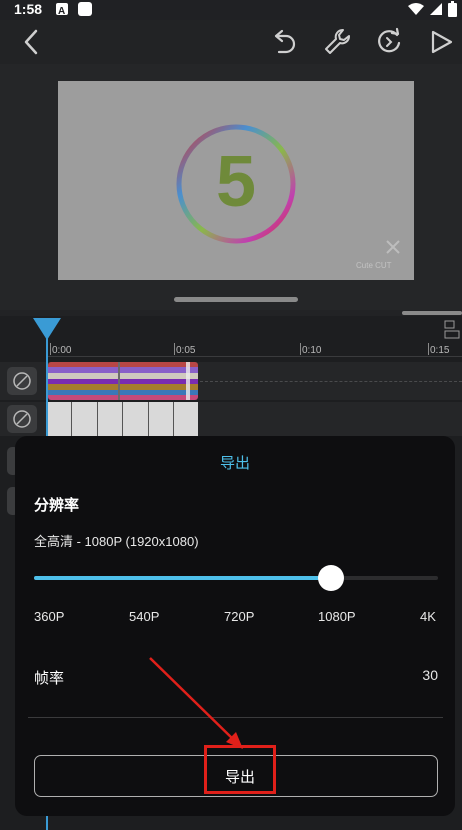 The image size is (462, 830). What do you see at coordinates (196, 703) in the screenshot?
I see `annotation-arrow` at bounding box center [196, 703].